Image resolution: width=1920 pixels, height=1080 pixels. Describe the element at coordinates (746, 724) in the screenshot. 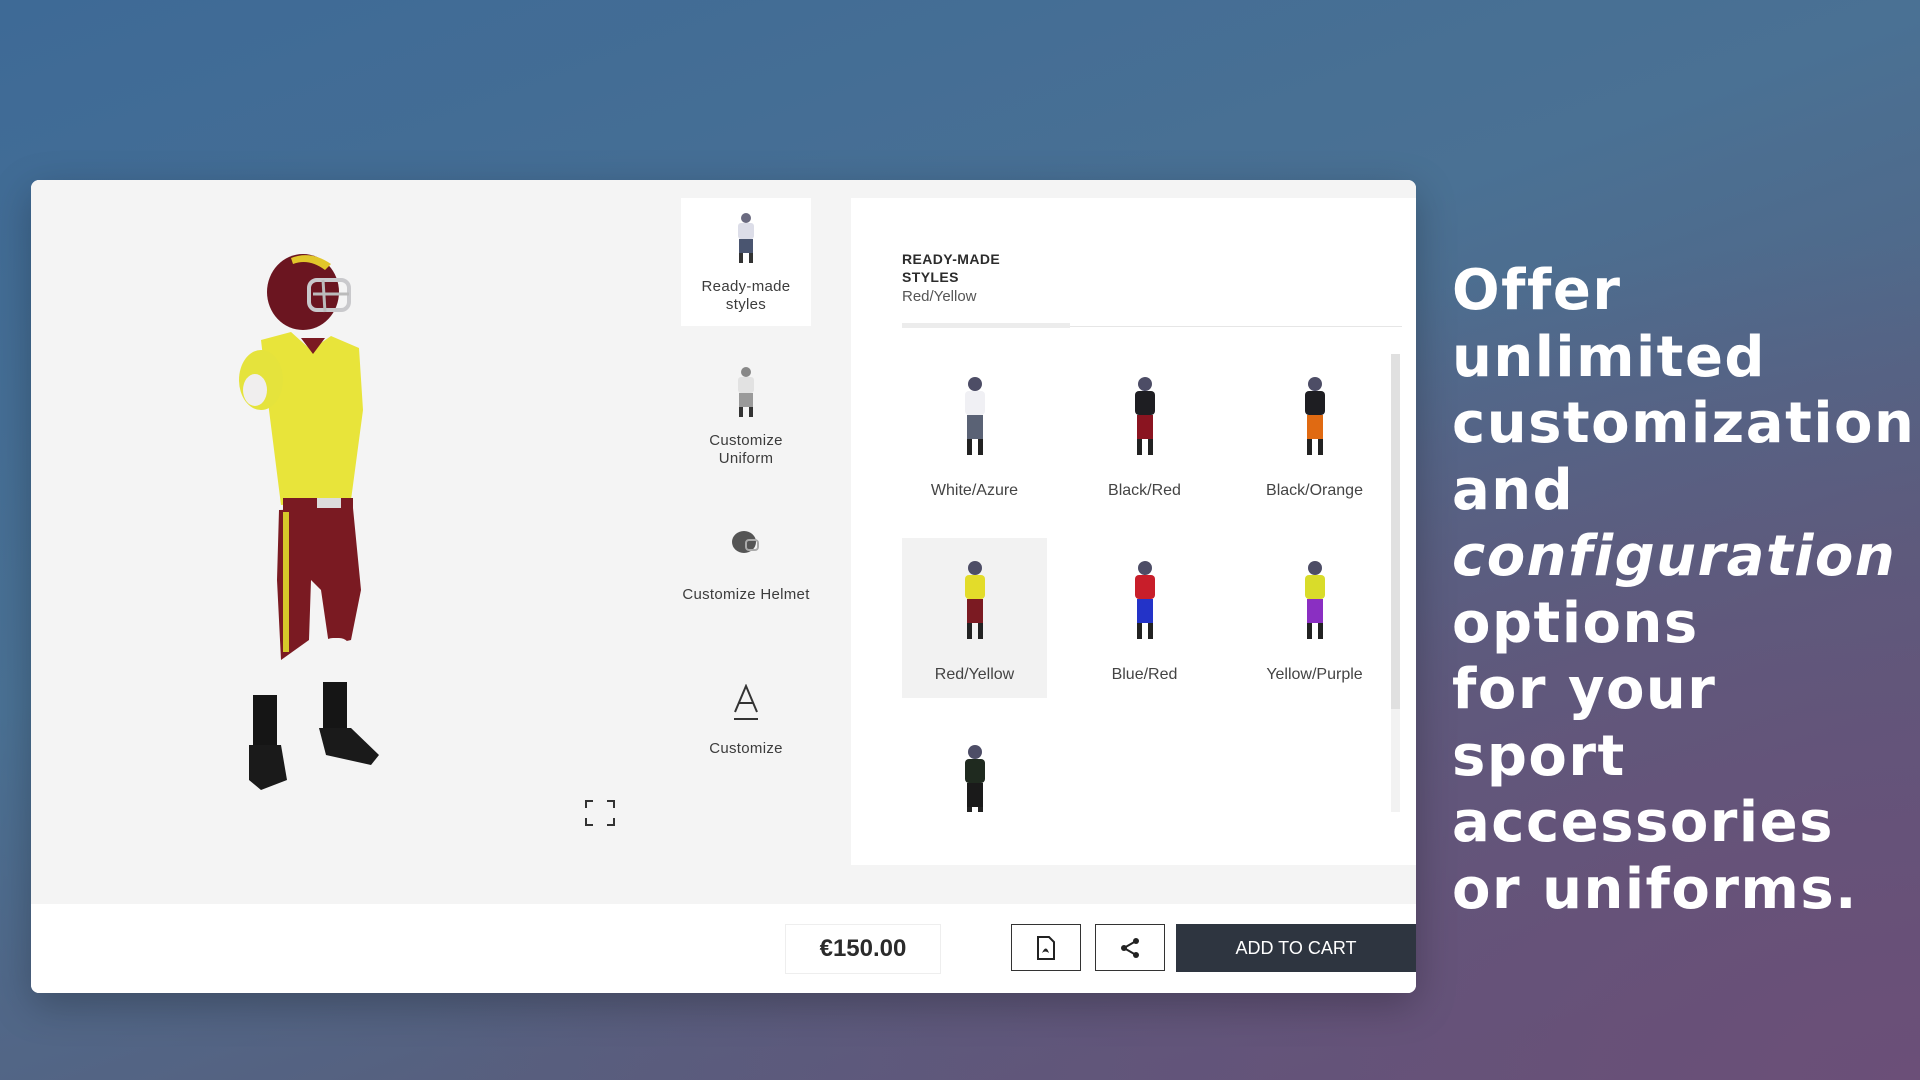

I see `nav-item-customize: Customize` at that location.